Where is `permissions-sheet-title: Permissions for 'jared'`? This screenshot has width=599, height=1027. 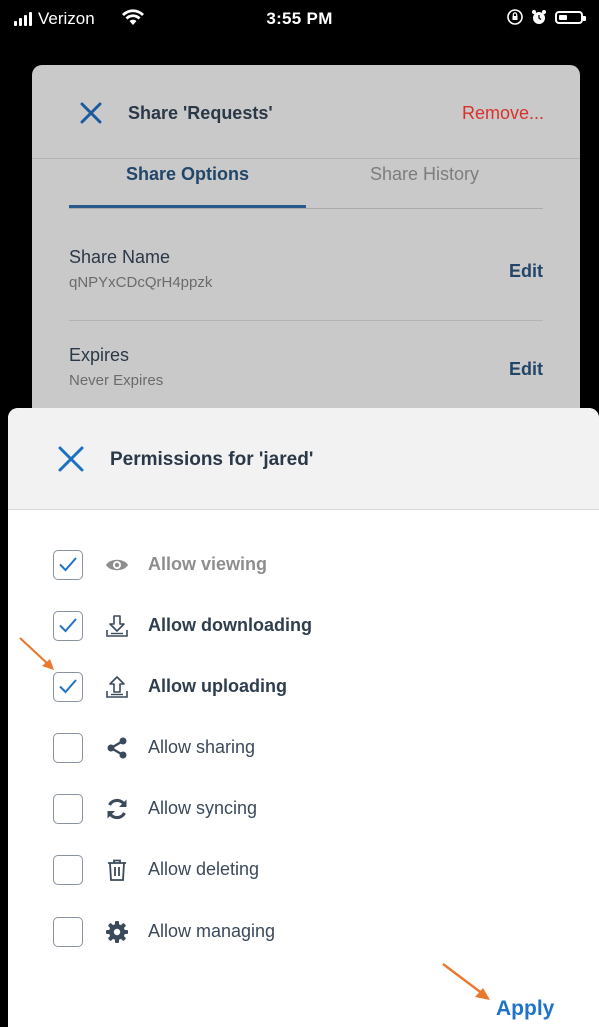 permissions-sheet-title: Permissions for 'jared' is located at coordinates (212, 459).